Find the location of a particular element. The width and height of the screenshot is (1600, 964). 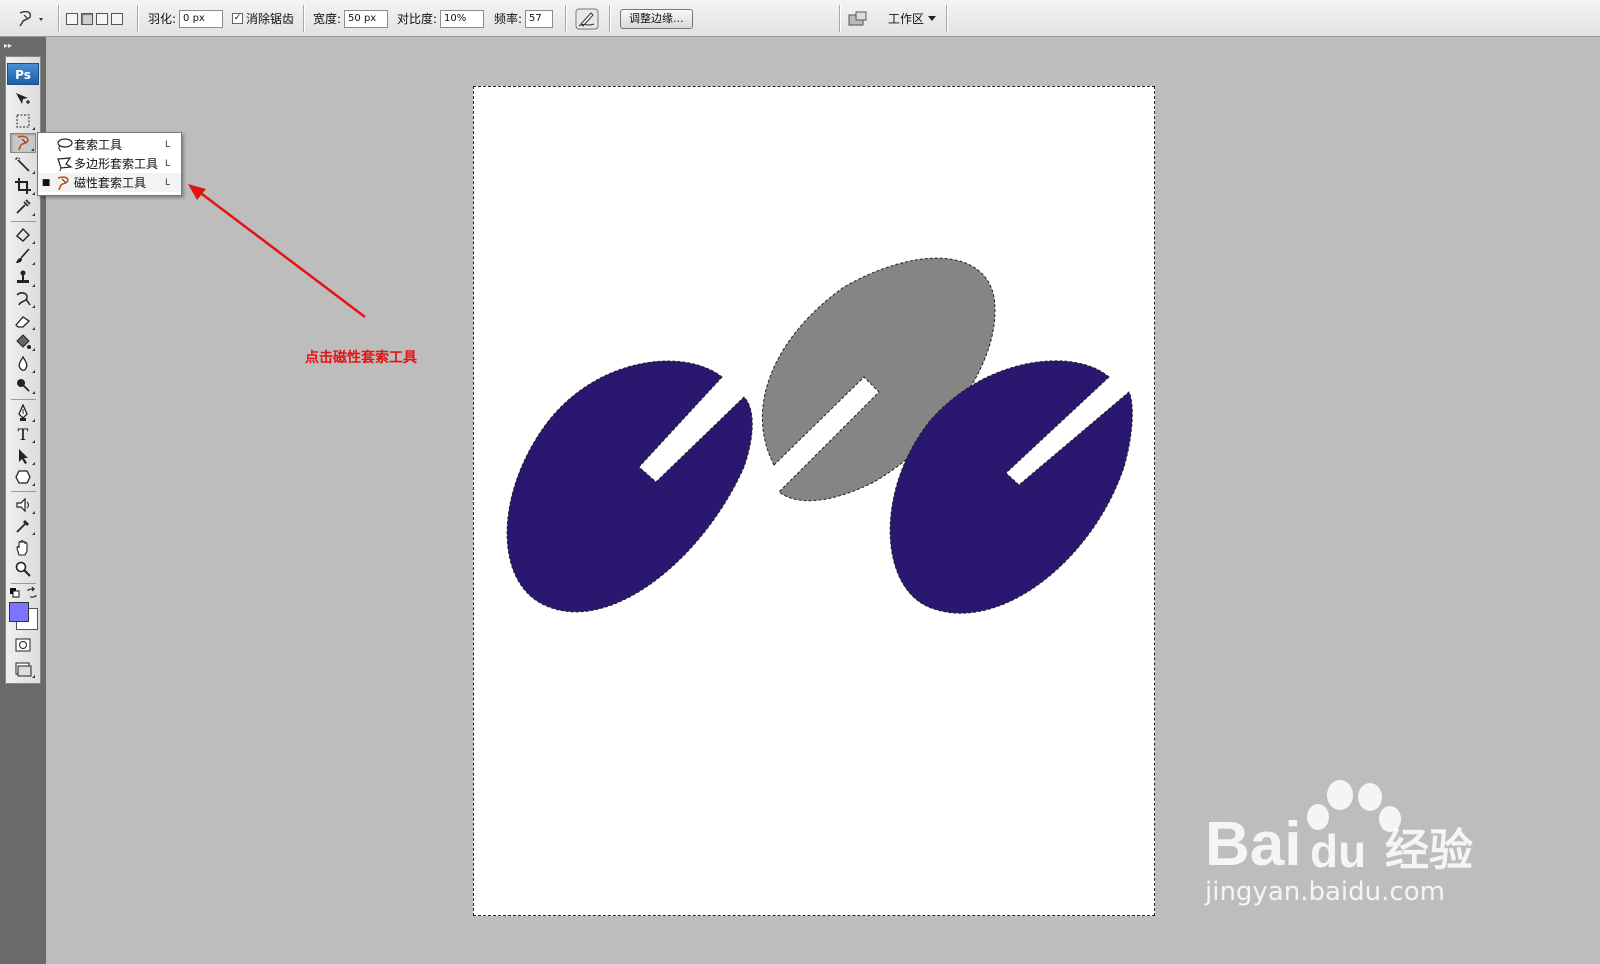

contrast-input: 10% is located at coordinates (462, 18).